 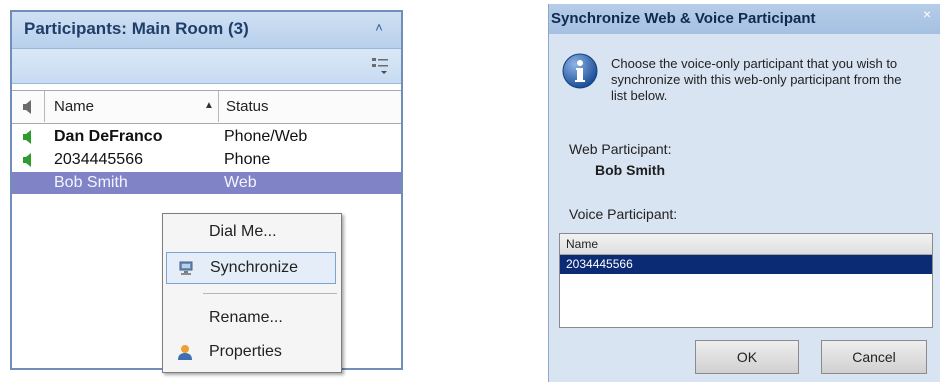 I want to click on dialog-title-bar: Synchronize Web & Voice Participant ×, so click(x=744, y=19).